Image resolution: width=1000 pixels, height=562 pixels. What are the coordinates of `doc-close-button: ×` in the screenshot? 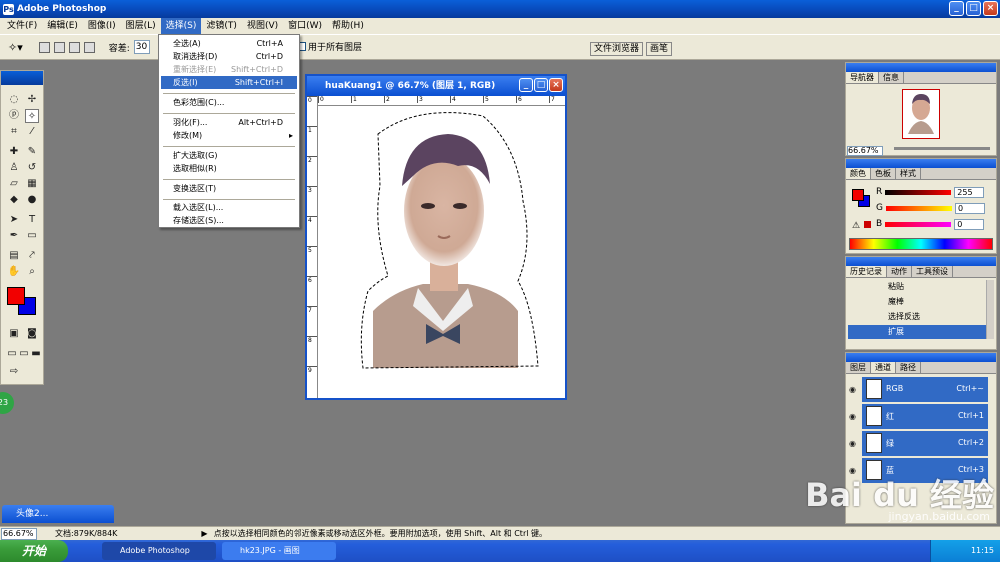 It's located at (556, 85).